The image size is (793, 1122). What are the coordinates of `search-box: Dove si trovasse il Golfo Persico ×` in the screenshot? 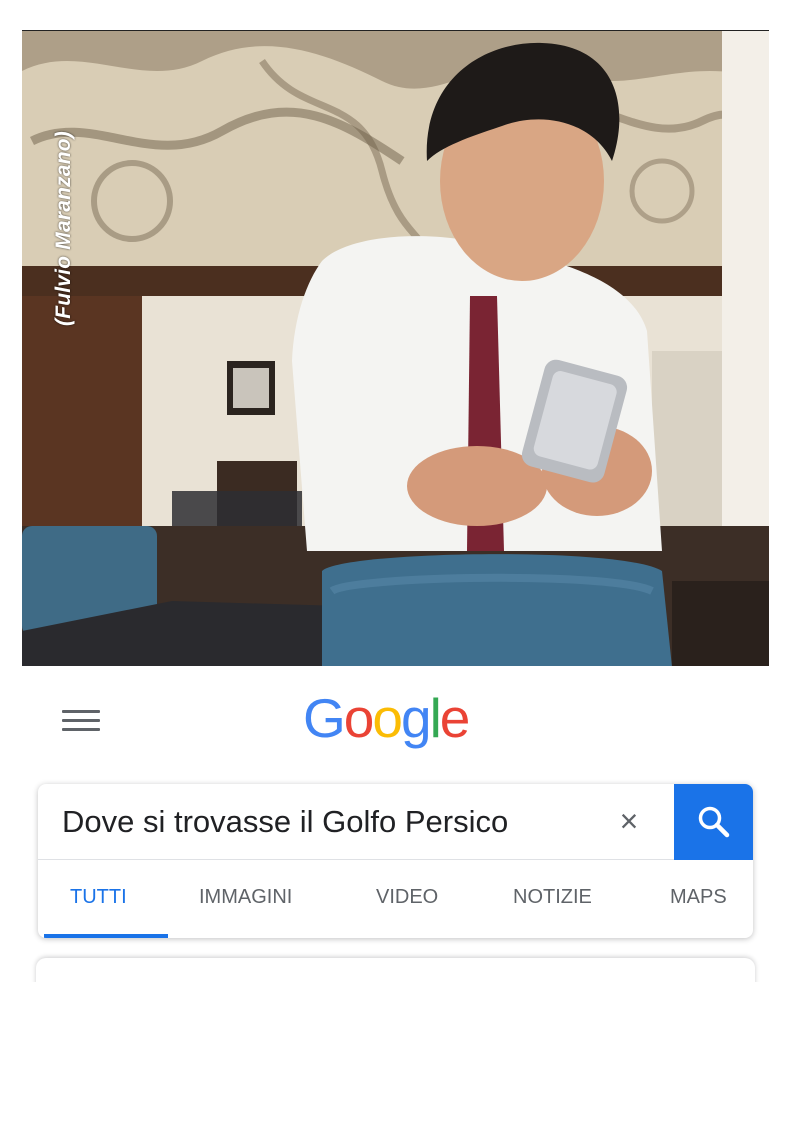 It's located at (395, 822).